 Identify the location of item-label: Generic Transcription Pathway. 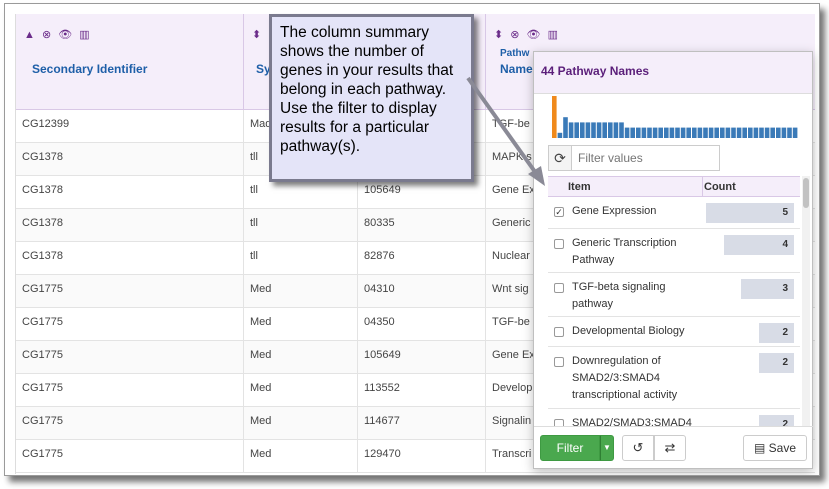
(624, 251).